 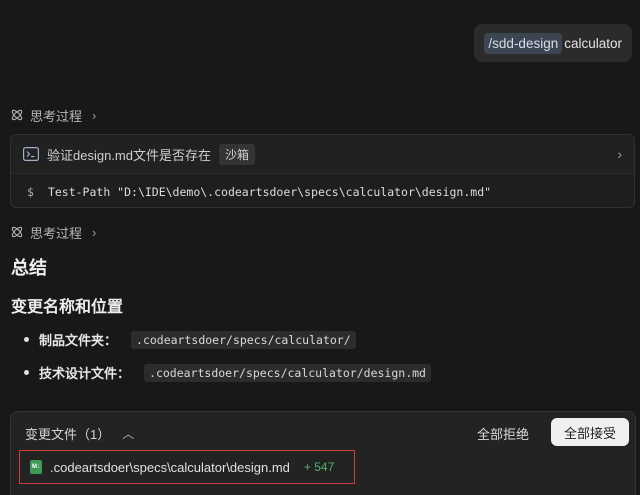 I want to click on lines-added-count: + 547, so click(x=319, y=467).